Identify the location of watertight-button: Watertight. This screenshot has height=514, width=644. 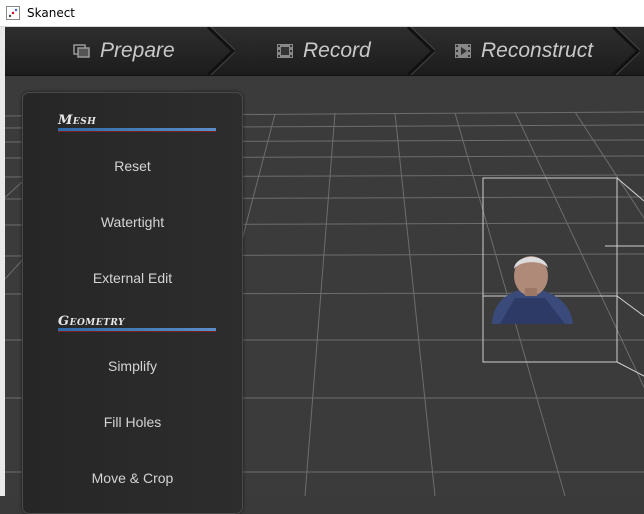
(132, 222).